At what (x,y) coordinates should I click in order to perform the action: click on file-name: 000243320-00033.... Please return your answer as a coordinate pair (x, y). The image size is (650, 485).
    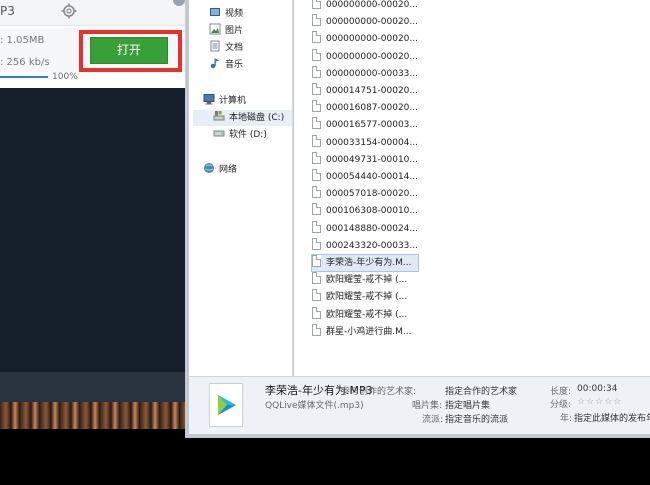
    Looking at the image, I should click on (372, 245).